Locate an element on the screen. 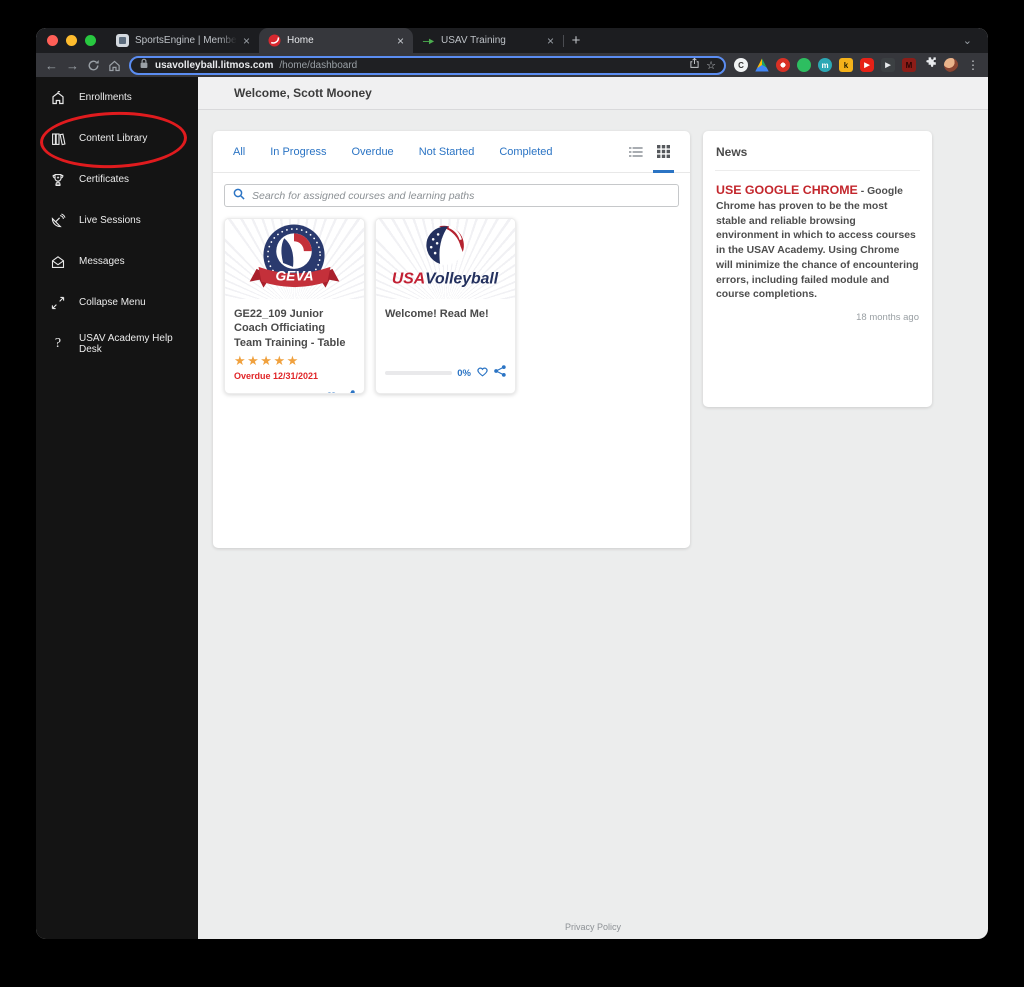 Image resolution: width=1024 pixels, height=987 pixels. school-icon is located at coordinates (58, 98).